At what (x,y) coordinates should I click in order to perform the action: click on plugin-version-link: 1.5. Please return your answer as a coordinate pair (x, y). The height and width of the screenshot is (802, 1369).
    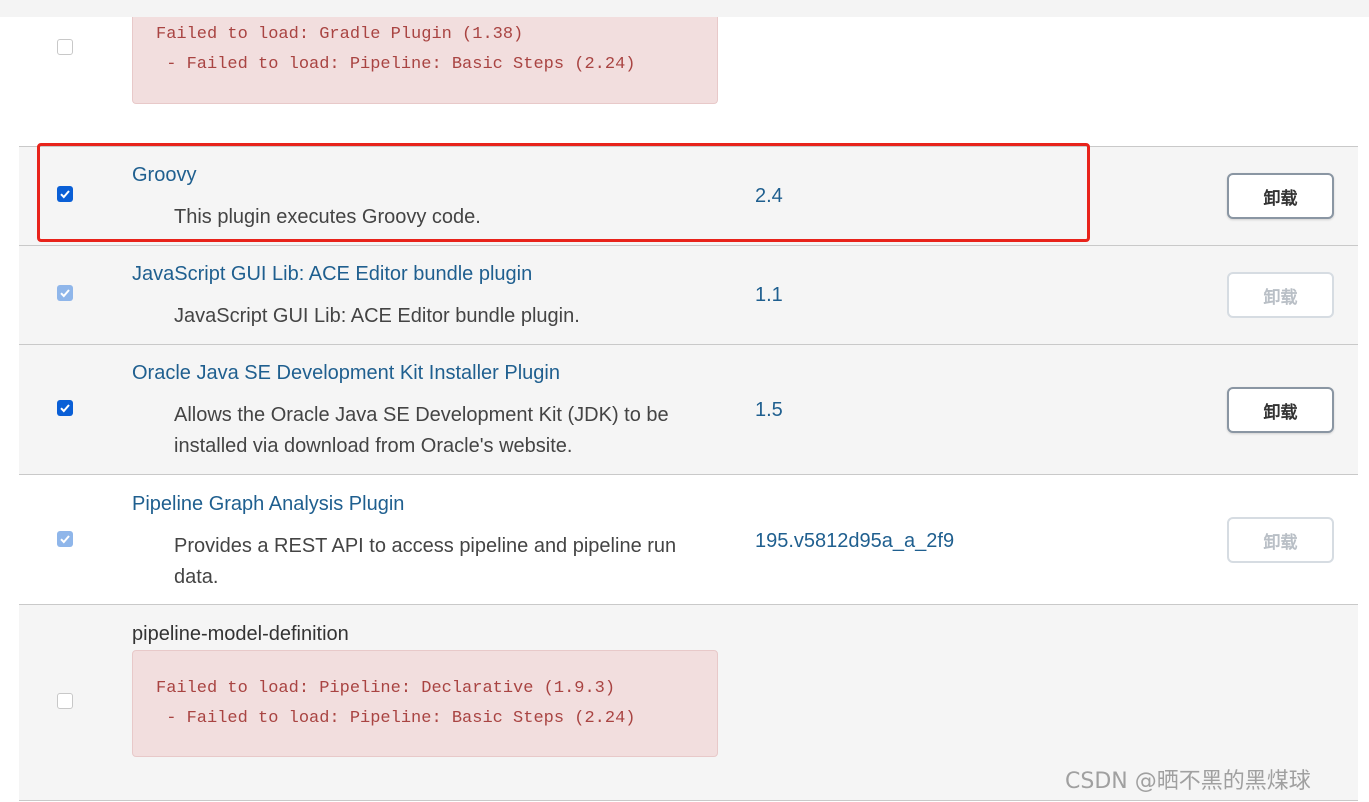
    Looking at the image, I should click on (769, 410).